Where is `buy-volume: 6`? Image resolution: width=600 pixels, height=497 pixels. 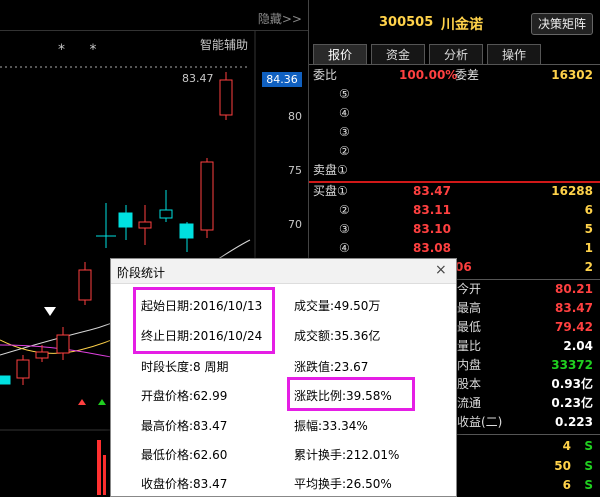
buy-volume: 6 is located at coordinates (588, 210).